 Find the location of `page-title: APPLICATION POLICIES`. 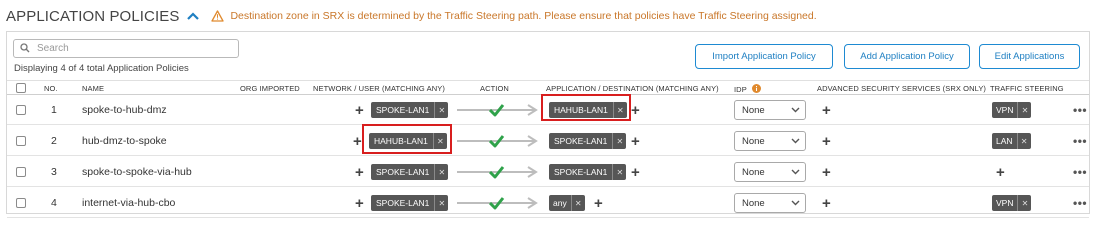

page-title: APPLICATION POLICIES is located at coordinates (93, 16).